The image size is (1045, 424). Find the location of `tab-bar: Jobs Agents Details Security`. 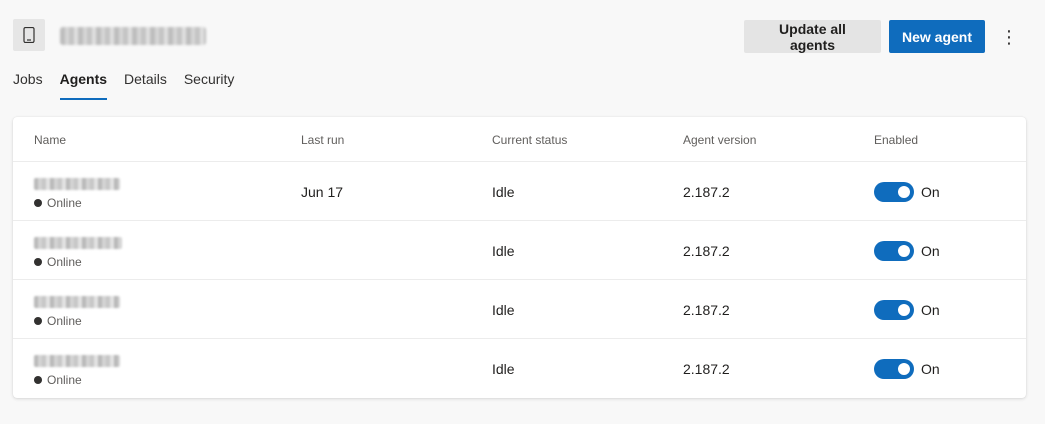

tab-bar: Jobs Agents Details Security is located at coordinates (132, 83).